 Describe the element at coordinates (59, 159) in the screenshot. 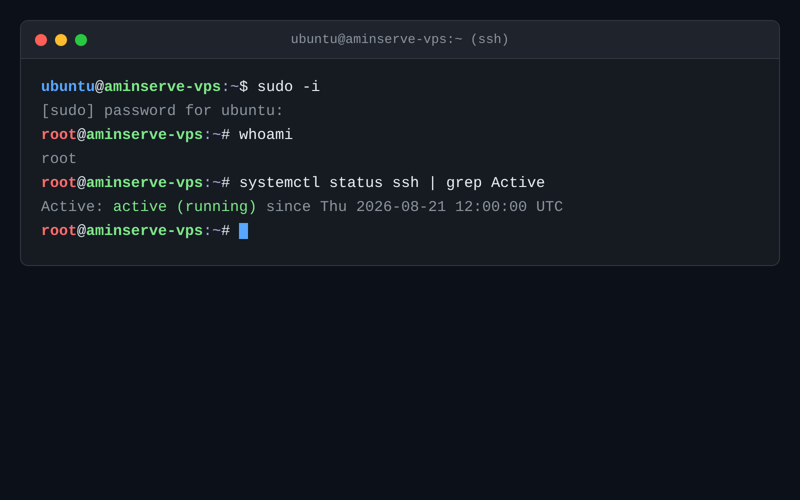

I see `command-output: root` at that location.